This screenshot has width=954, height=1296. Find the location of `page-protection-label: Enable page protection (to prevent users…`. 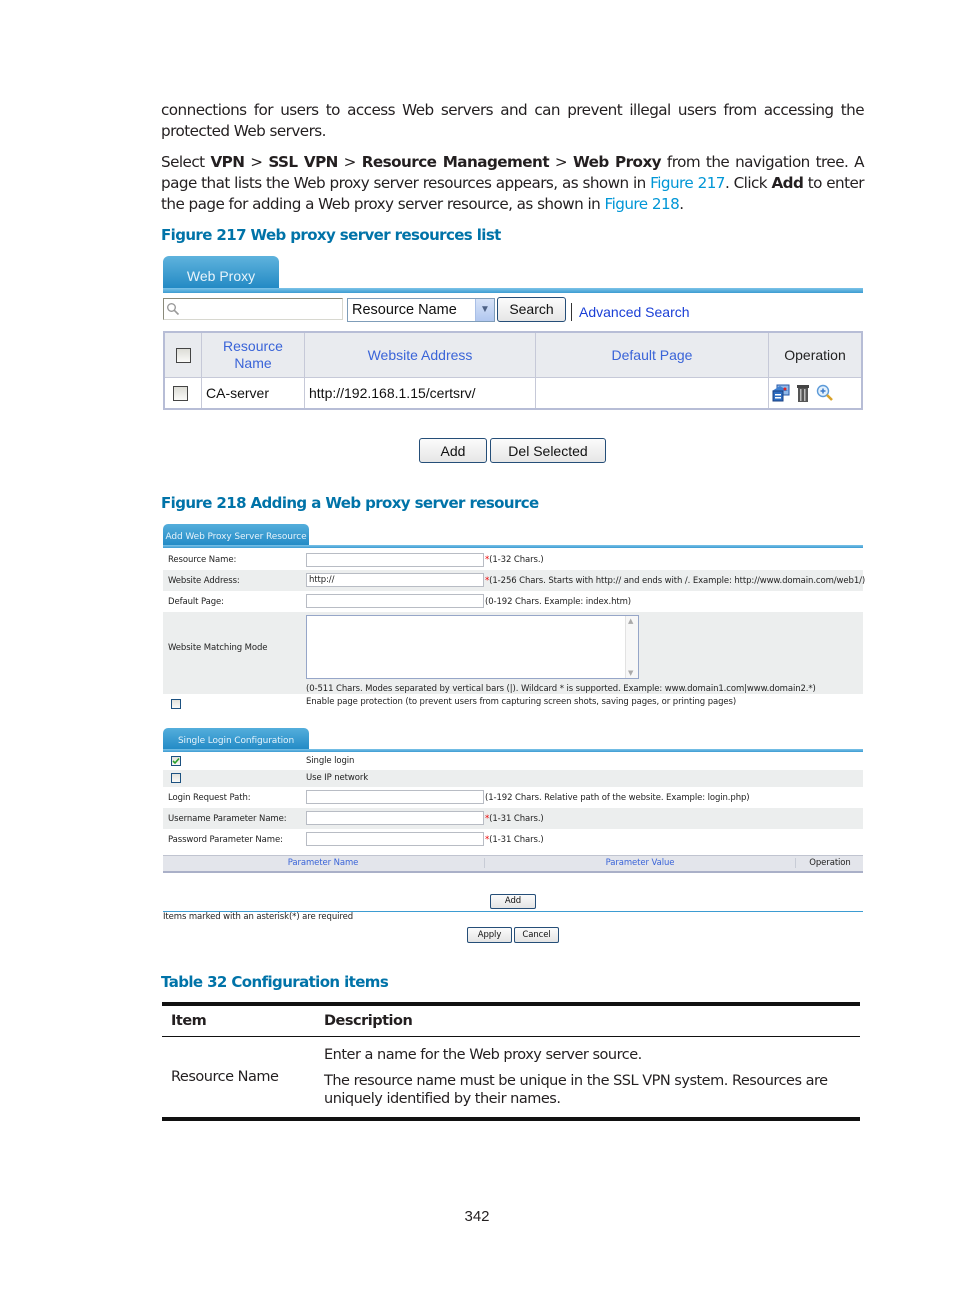

page-protection-label: Enable page protection (to prevent users… is located at coordinates (521, 702).